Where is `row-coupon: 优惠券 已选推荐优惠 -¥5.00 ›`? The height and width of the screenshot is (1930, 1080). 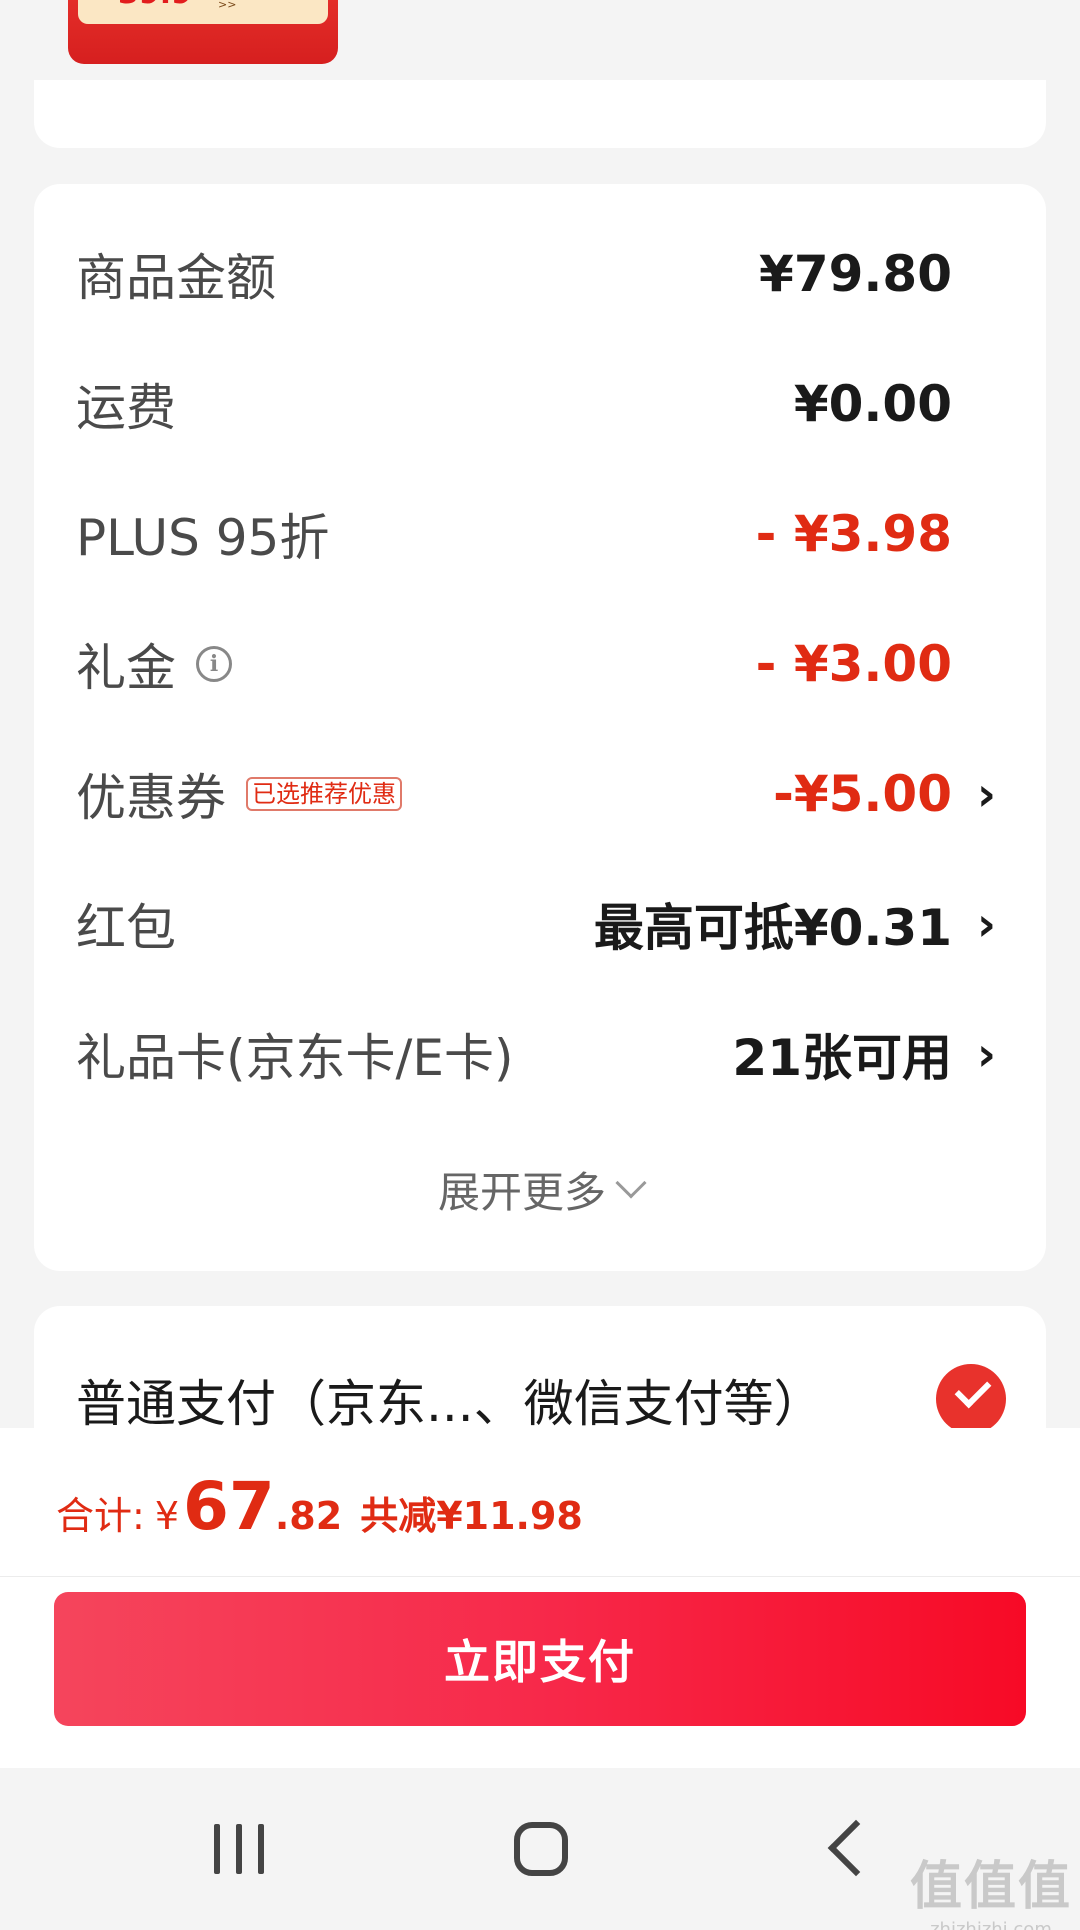 row-coupon: 优惠券 已选推荐优惠 -¥5.00 › is located at coordinates (536, 794).